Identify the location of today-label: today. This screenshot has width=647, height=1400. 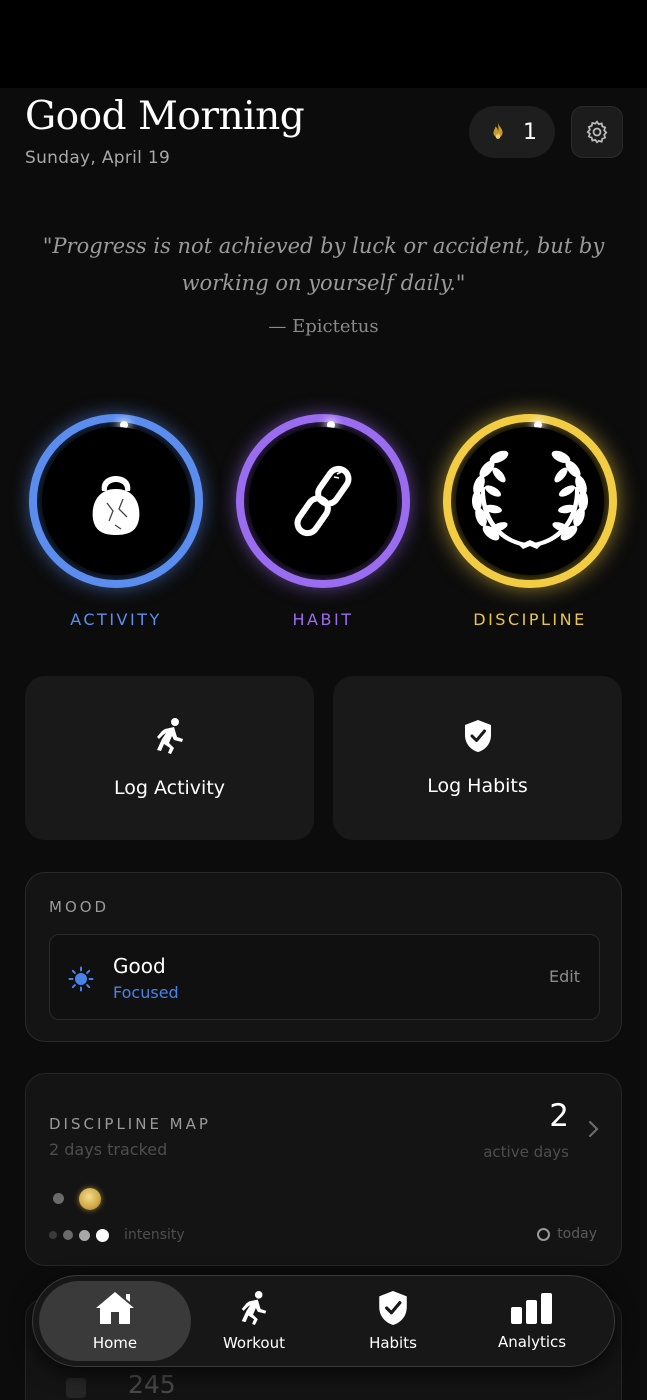
(577, 1234).